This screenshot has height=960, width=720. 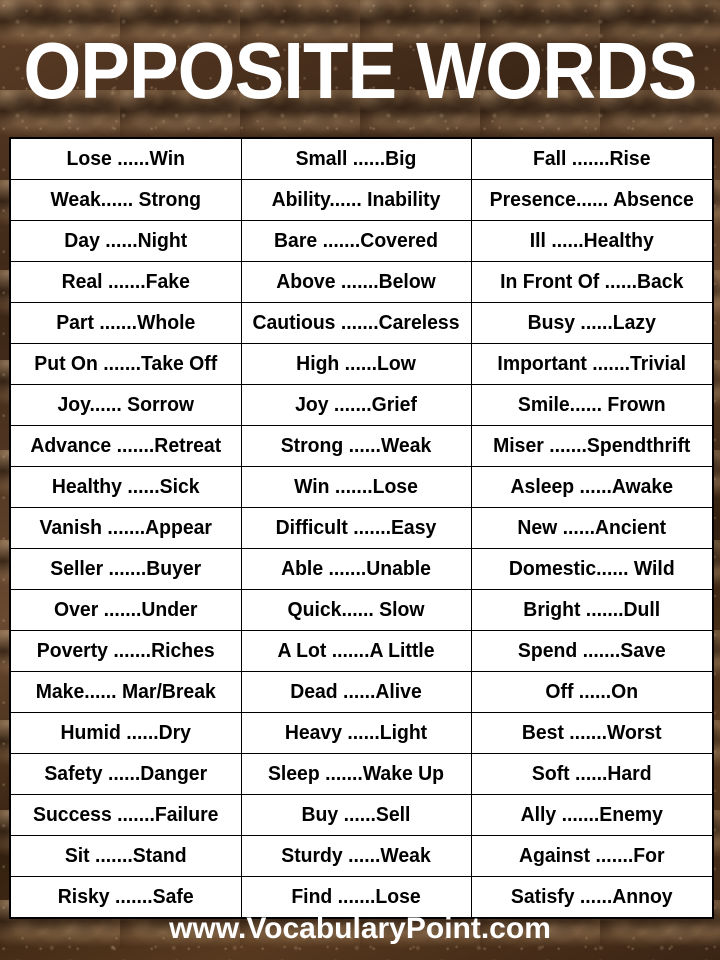 I want to click on word-pair-cell: Soft ......Hard, so click(x=592, y=774).